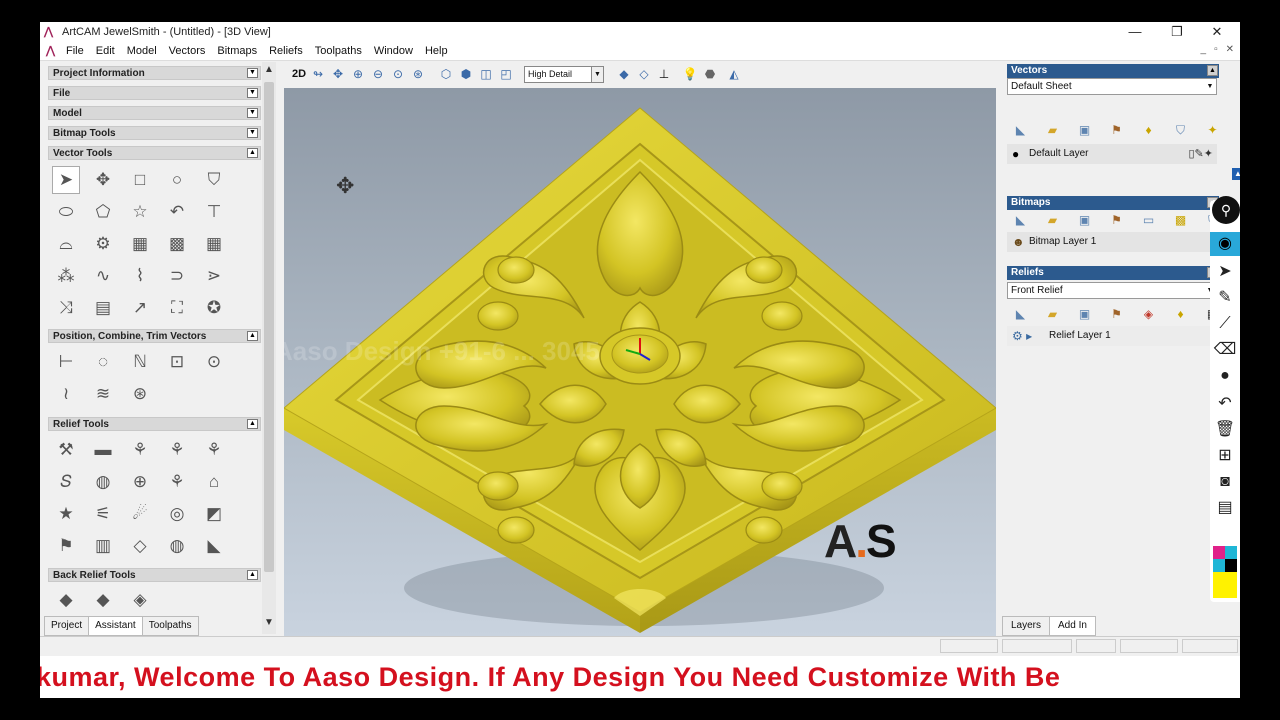 The image size is (1280, 720). Describe the element at coordinates (140, 362) in the screenshot. I see `position-tool-button-2: ℕ` at that location.